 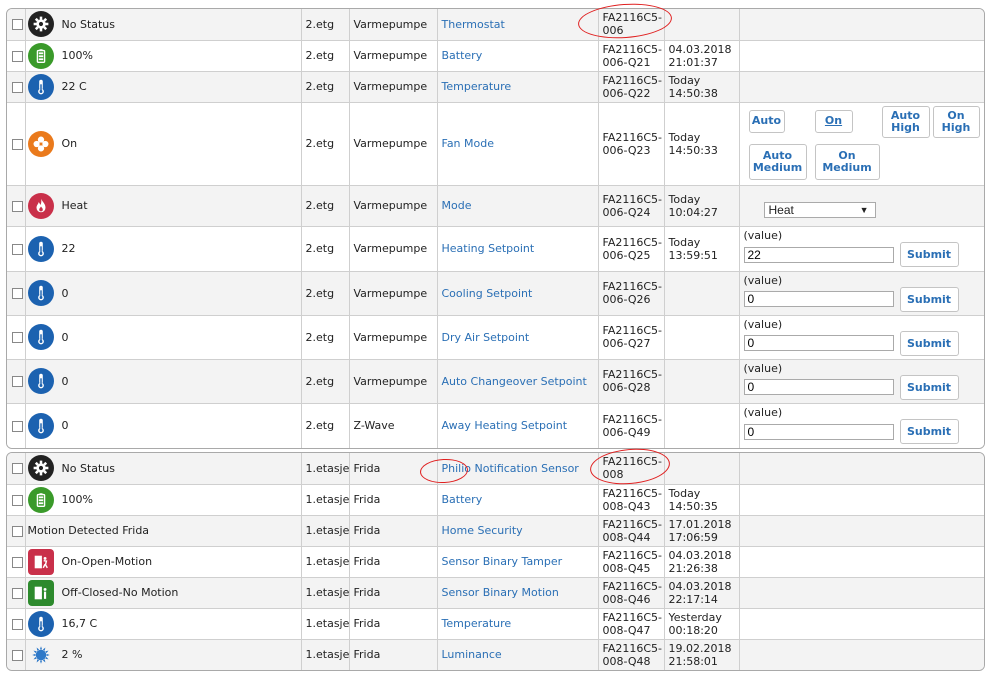 What do you see at coordinates (486, 337) in the screenshot?
I see `device-name-link: Dry Air Setpoint` at bounding box center [486, 337].